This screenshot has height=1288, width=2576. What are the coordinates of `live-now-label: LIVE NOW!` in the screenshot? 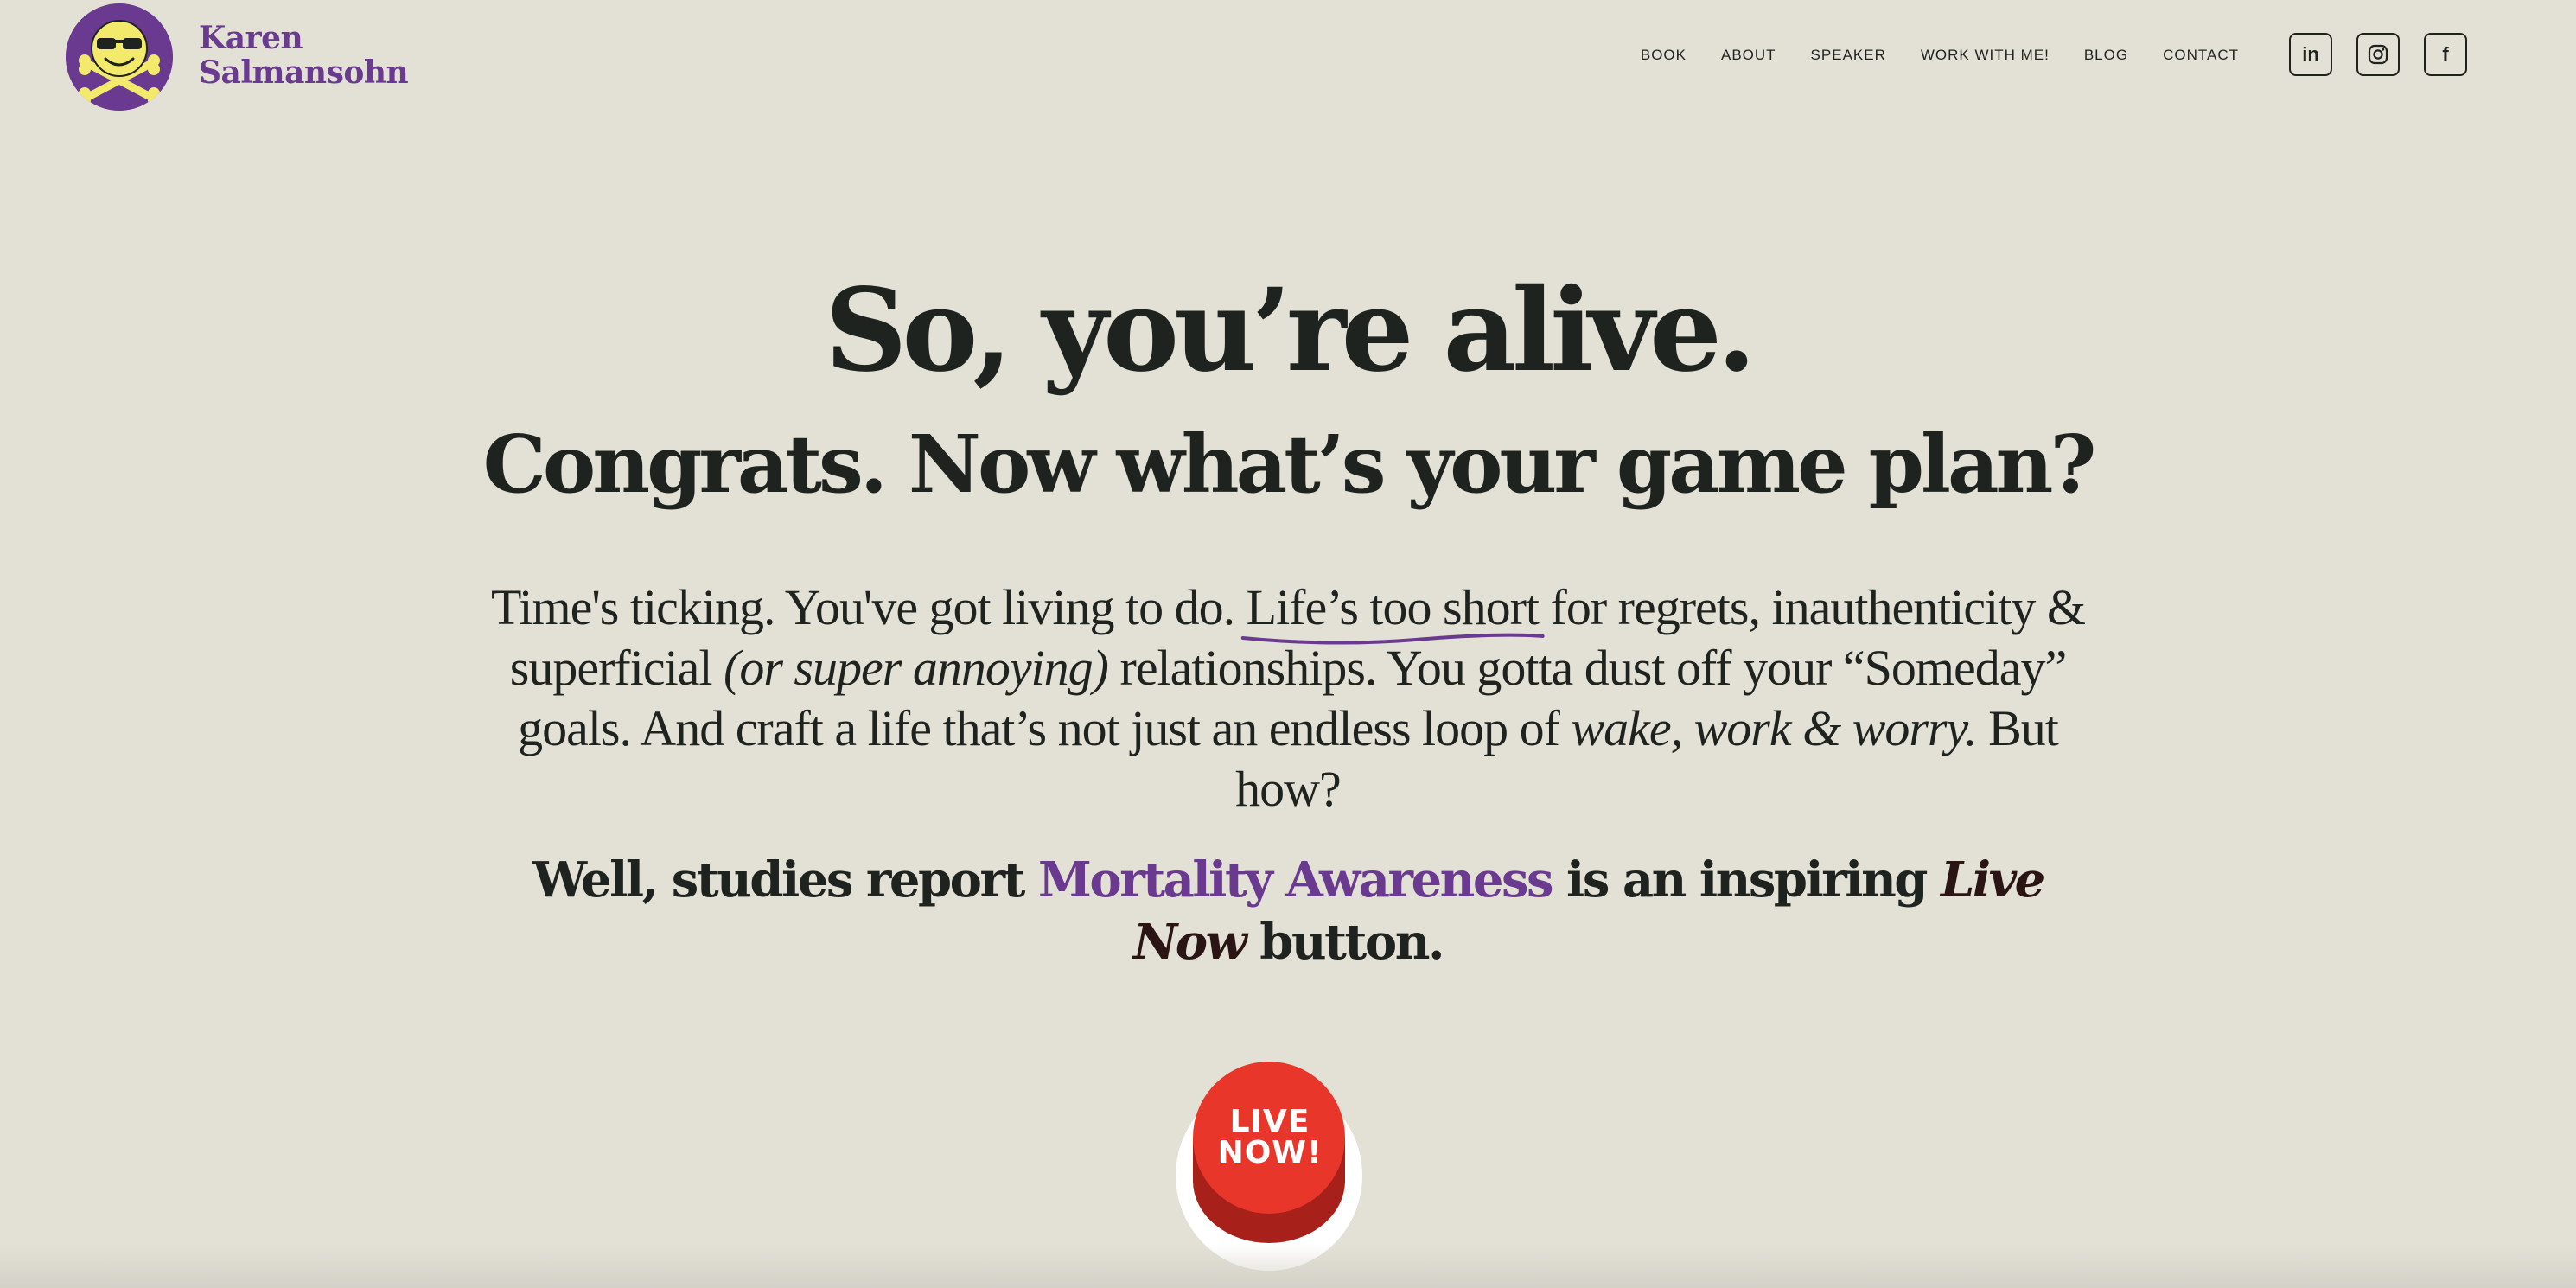 It's located at (1270, 1137).